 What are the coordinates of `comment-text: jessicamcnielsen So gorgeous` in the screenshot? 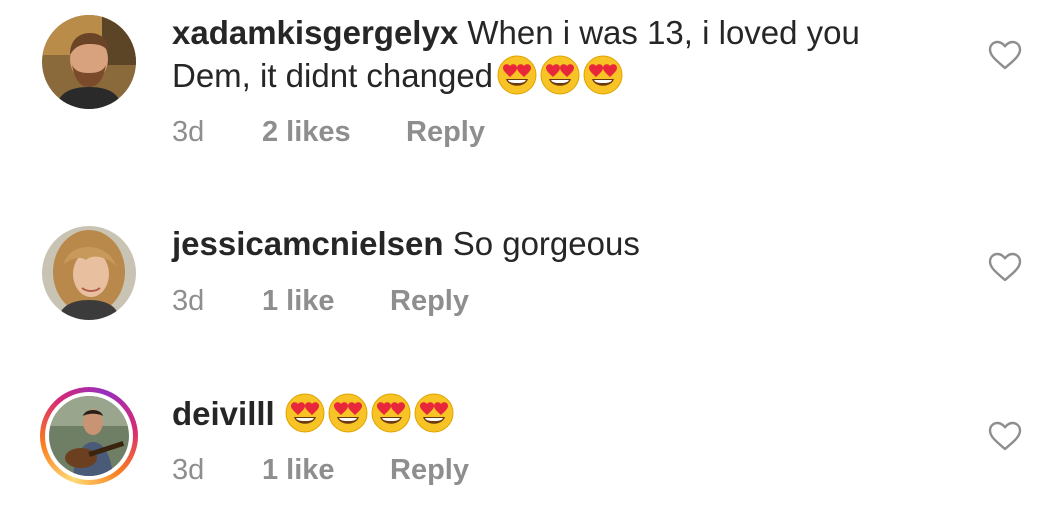 It's located at (552, 243).